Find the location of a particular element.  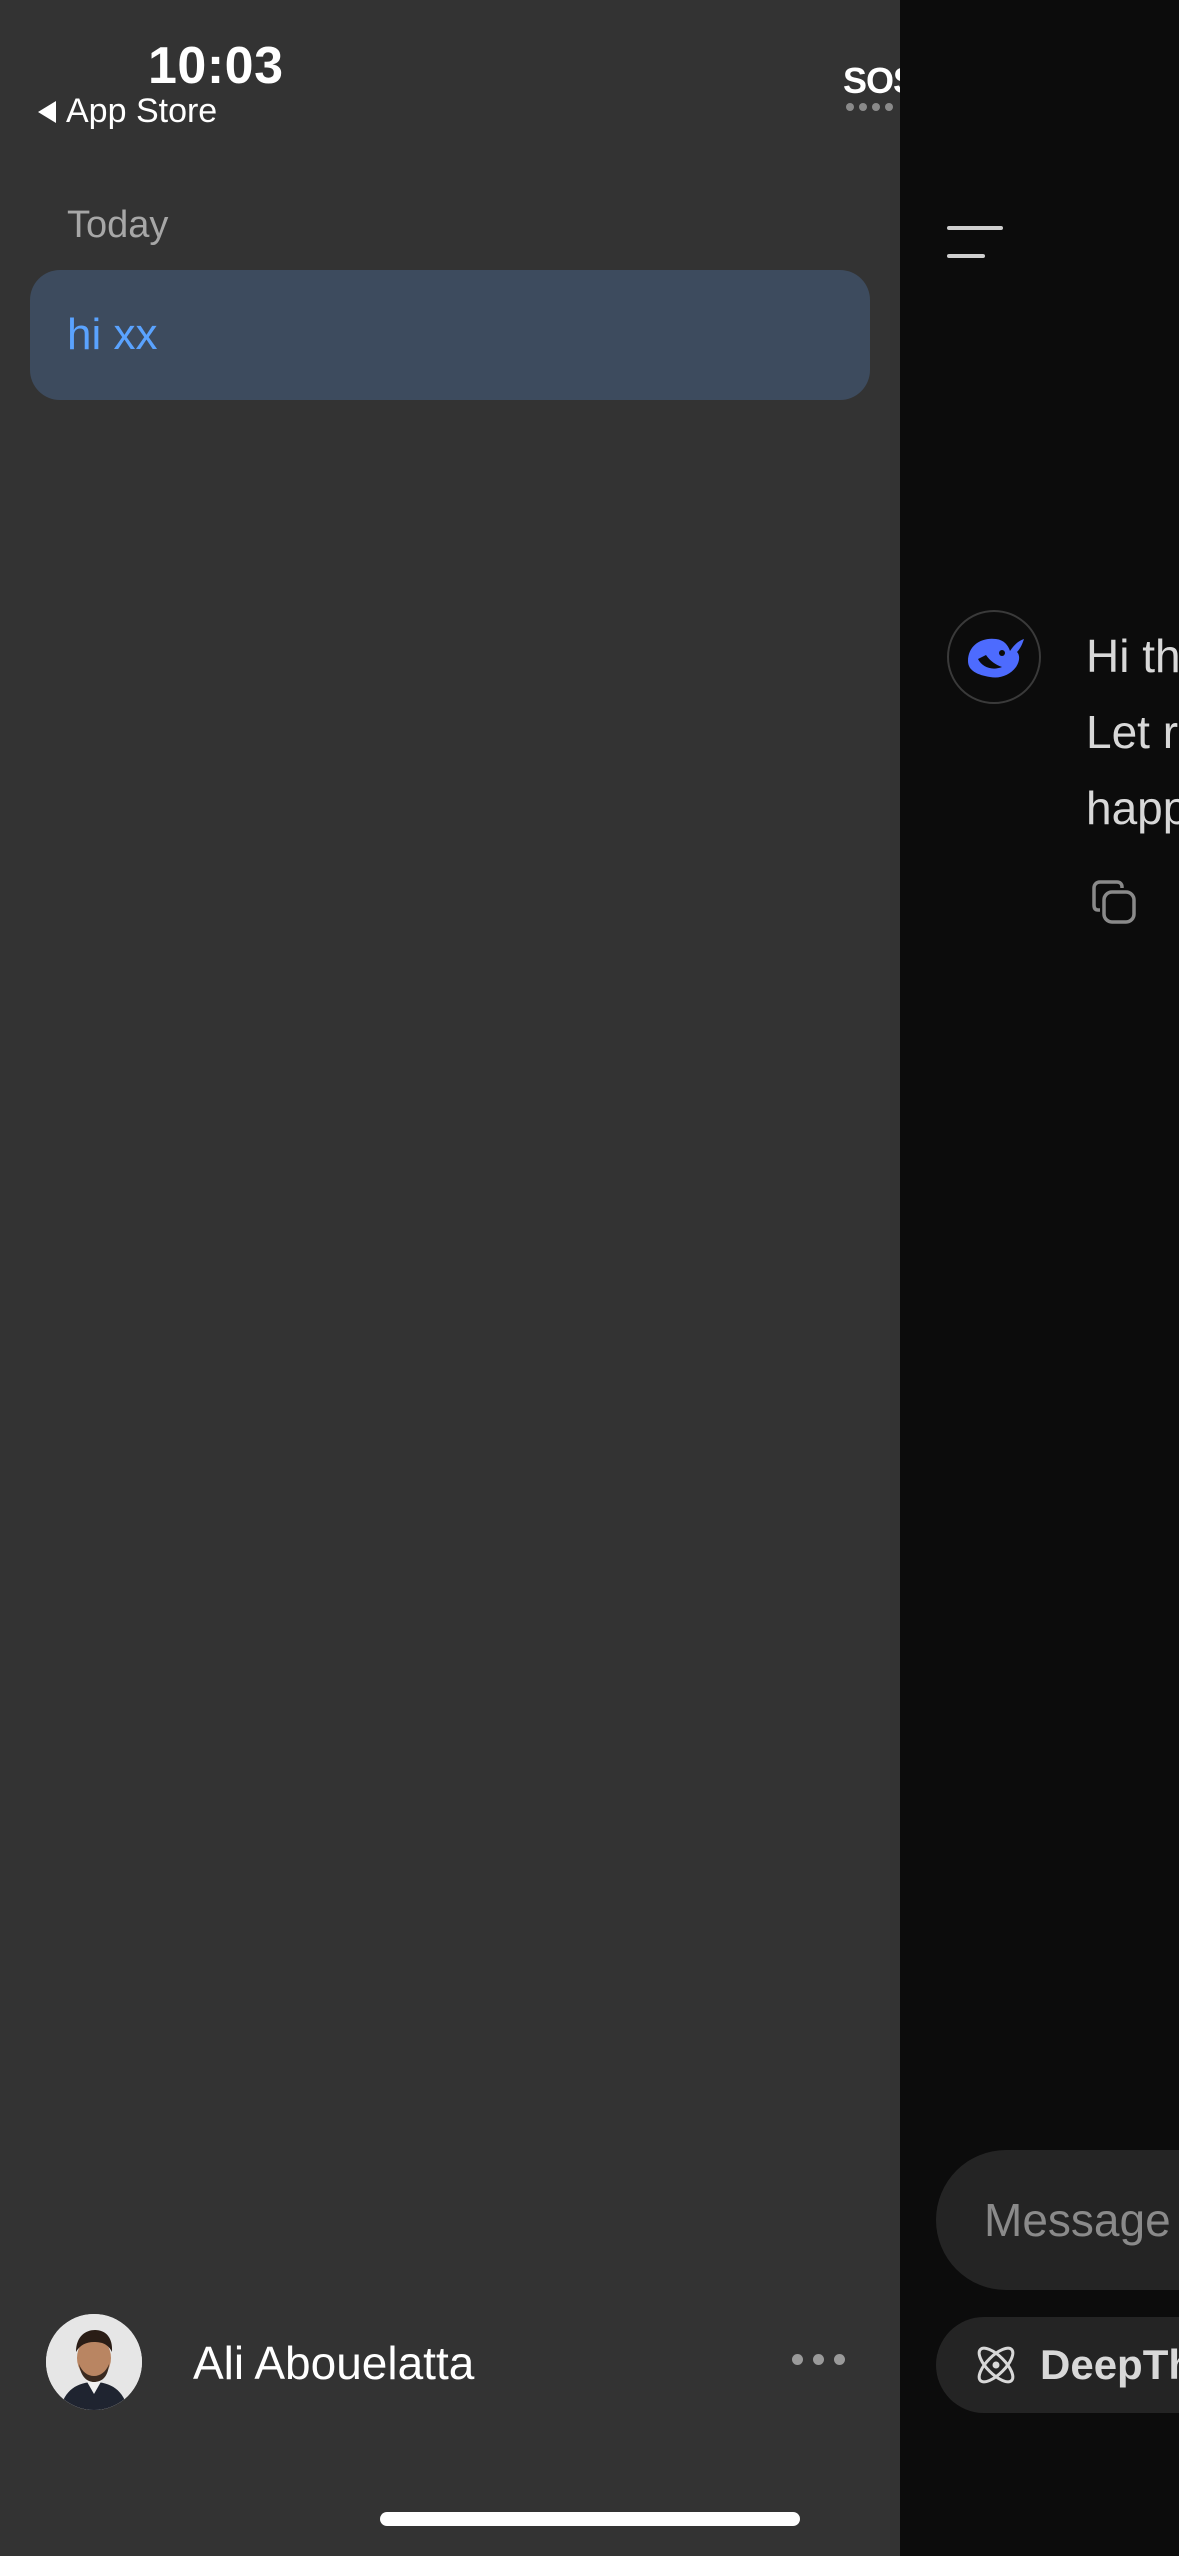

assistant-message-line: Let r is located at coordinates (1132, 732).